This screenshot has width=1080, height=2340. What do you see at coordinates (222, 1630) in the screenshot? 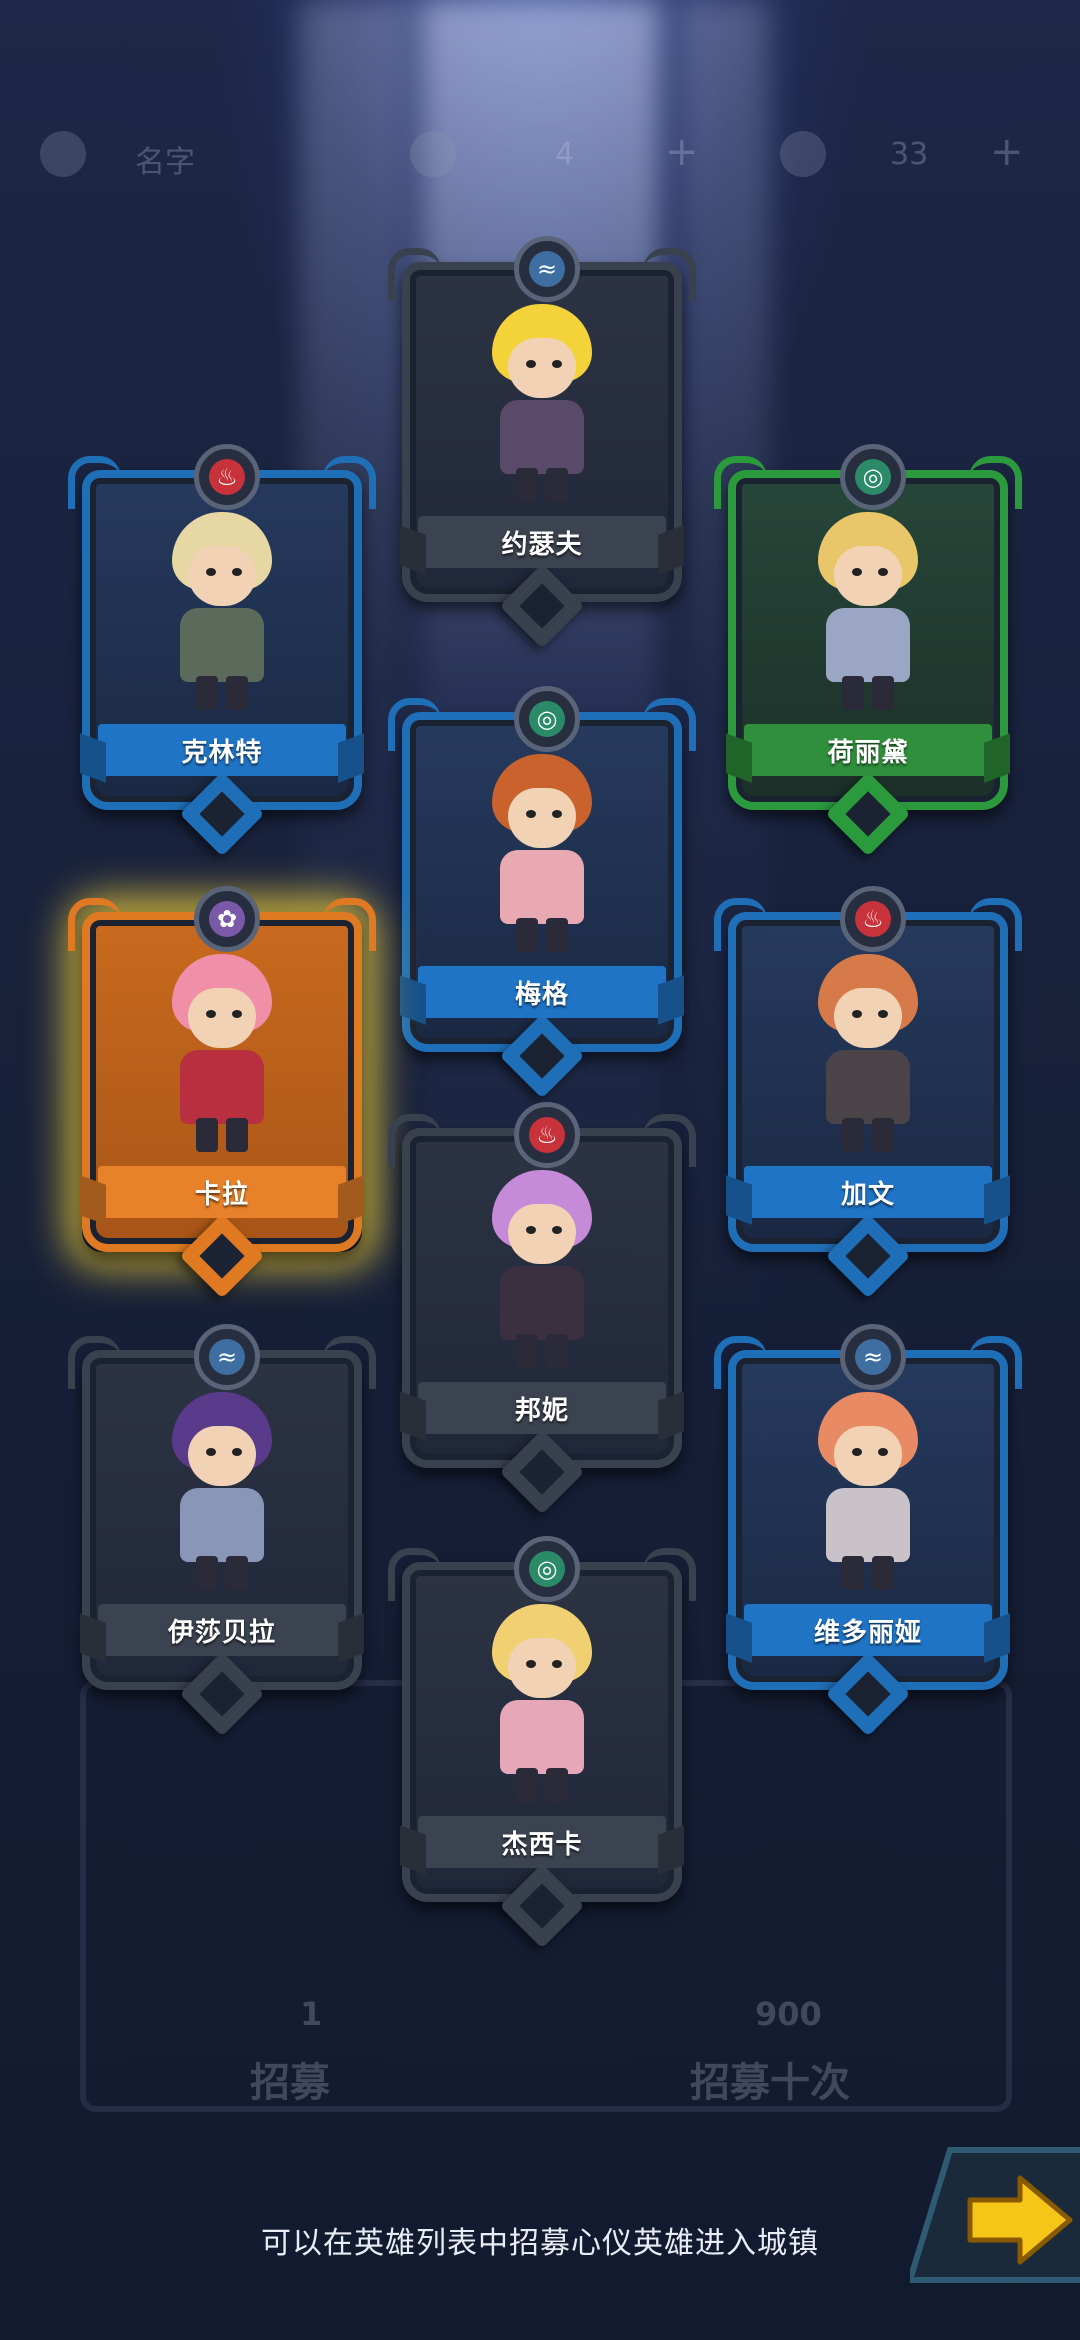
I see `hero-name: 伊莎贝拉` at bounding box center [222, 1630].